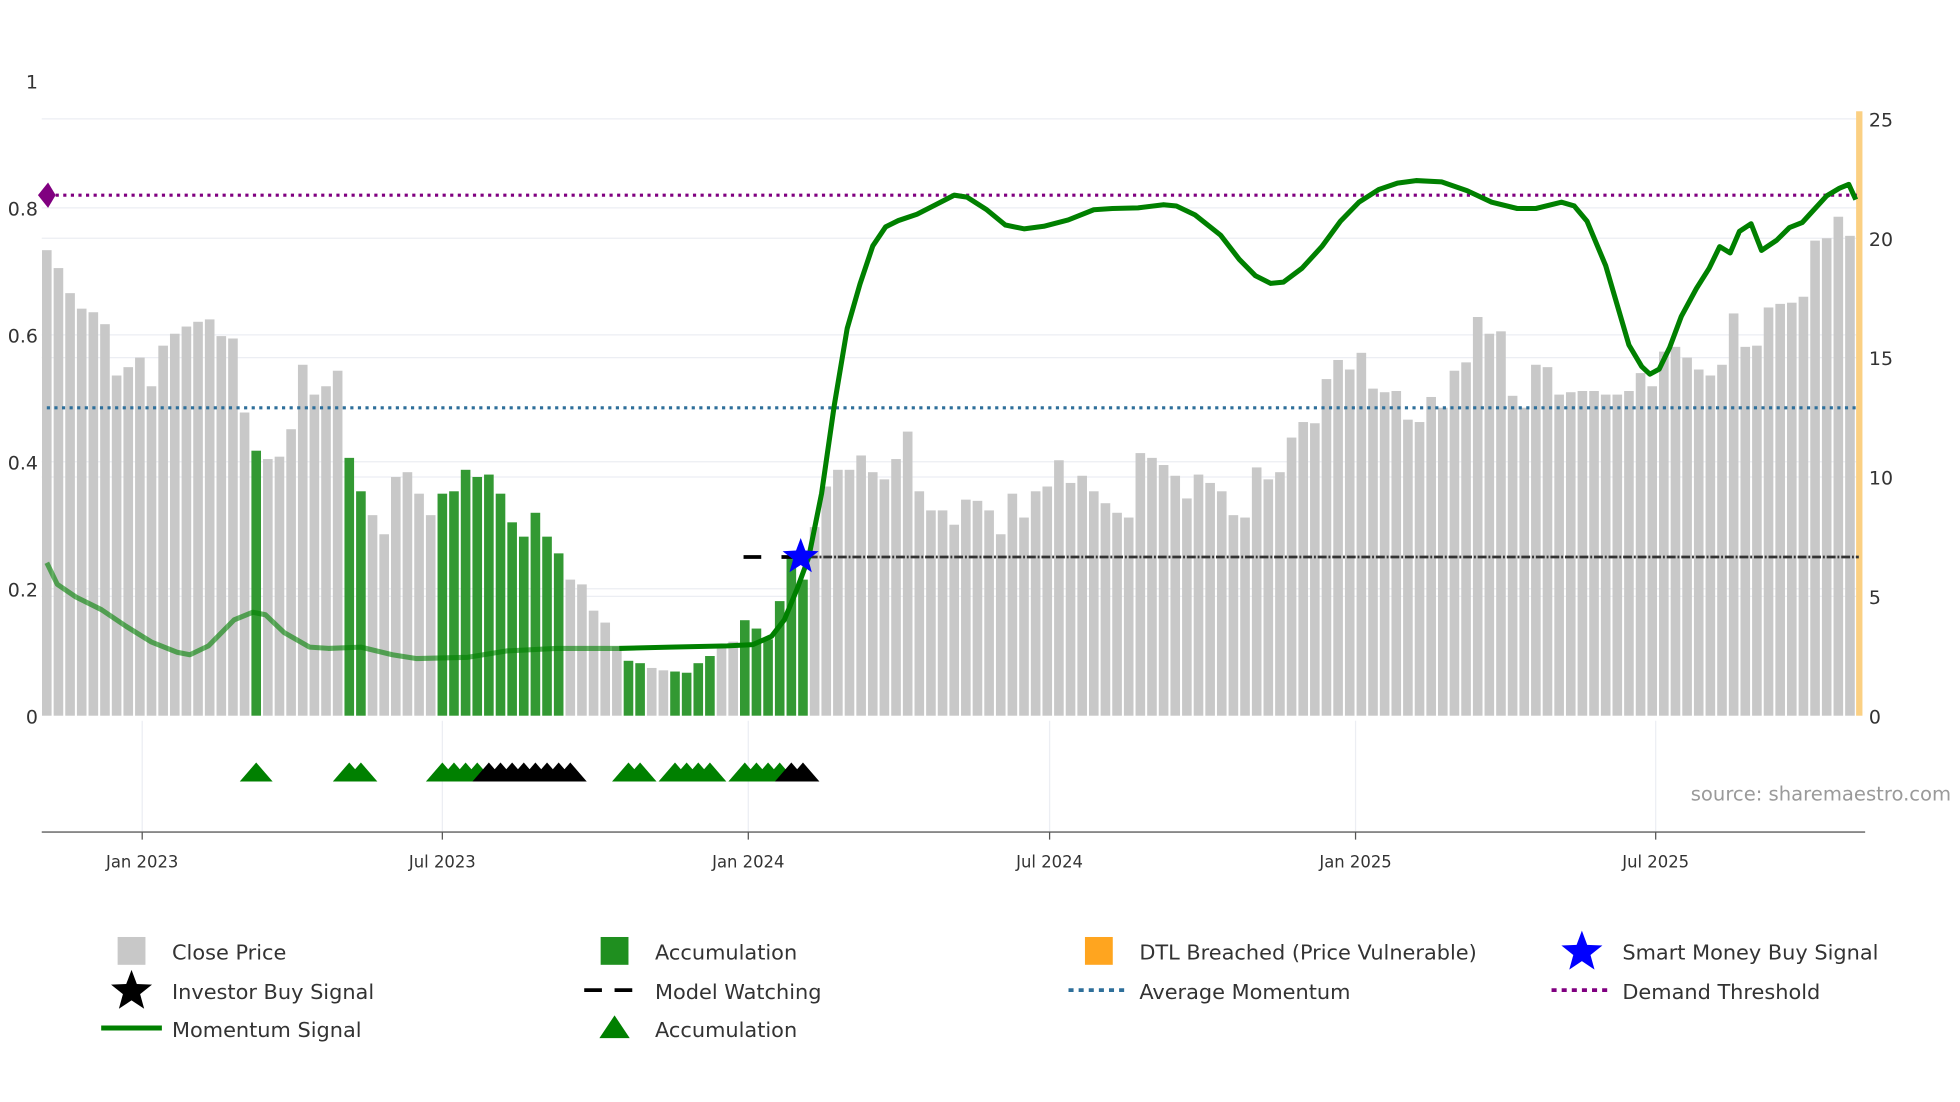 The image size is (1960, 1102). I want to click on legend-item: Investor Buy Signal, so click(242, 989).